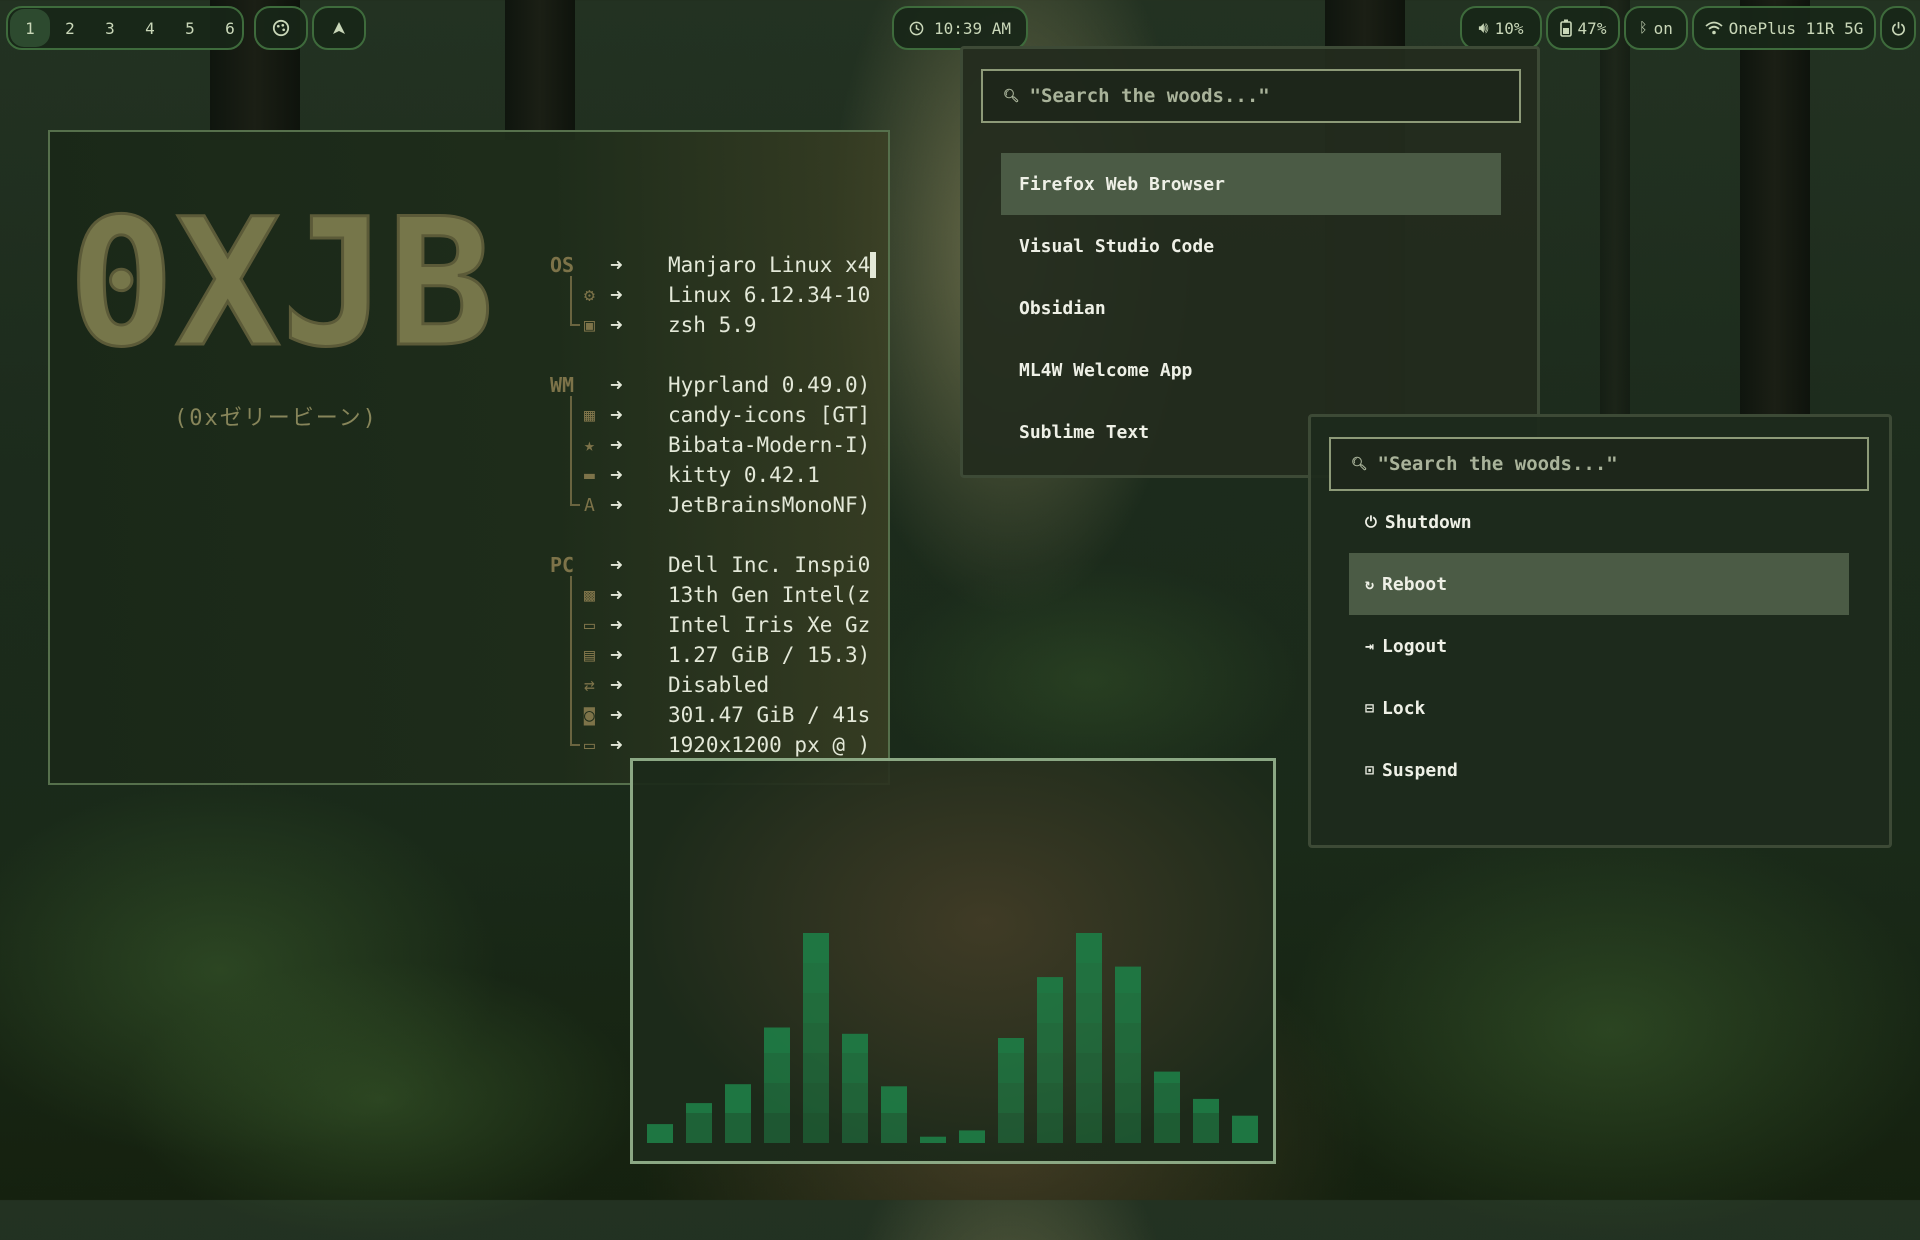 This screenshot has height=1240, width=1920. I want to click on info-value: 1.27 GiB / 15.3), so click(769, 655).